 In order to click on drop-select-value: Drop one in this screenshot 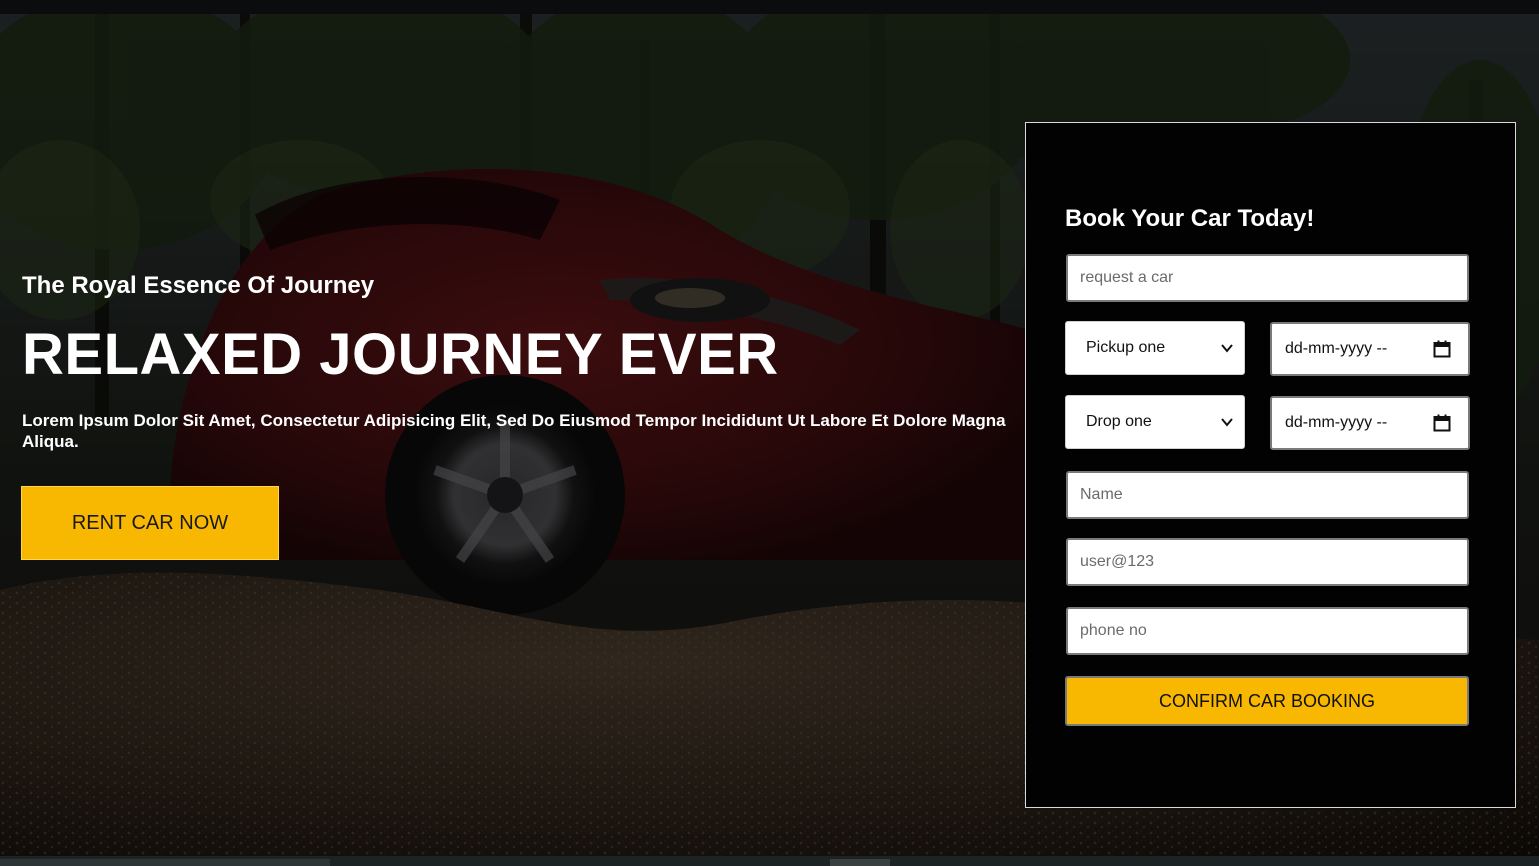, I will do `click(1119, 421)`.